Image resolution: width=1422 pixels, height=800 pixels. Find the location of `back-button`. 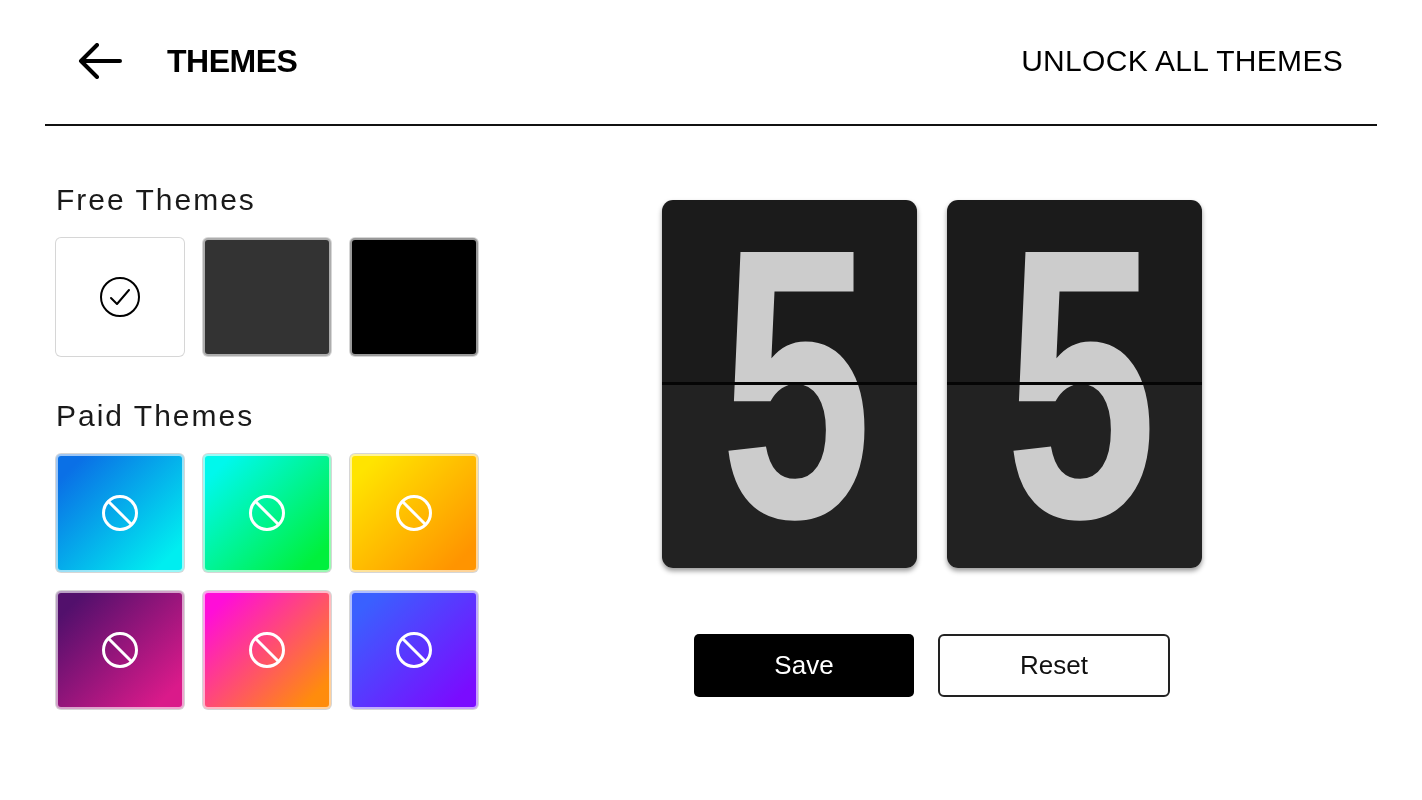

back-button is located at coordinates (100, 61).